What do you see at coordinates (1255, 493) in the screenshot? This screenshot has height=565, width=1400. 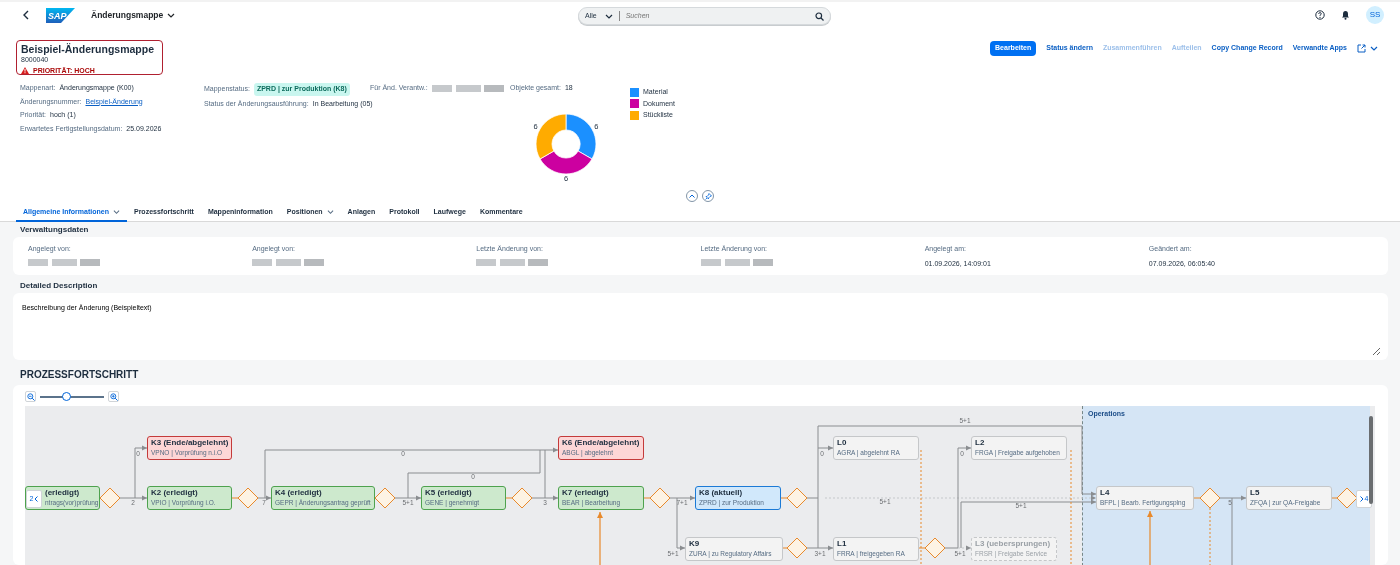 I see `node-title: L5` at bounding box center [1255, 493].